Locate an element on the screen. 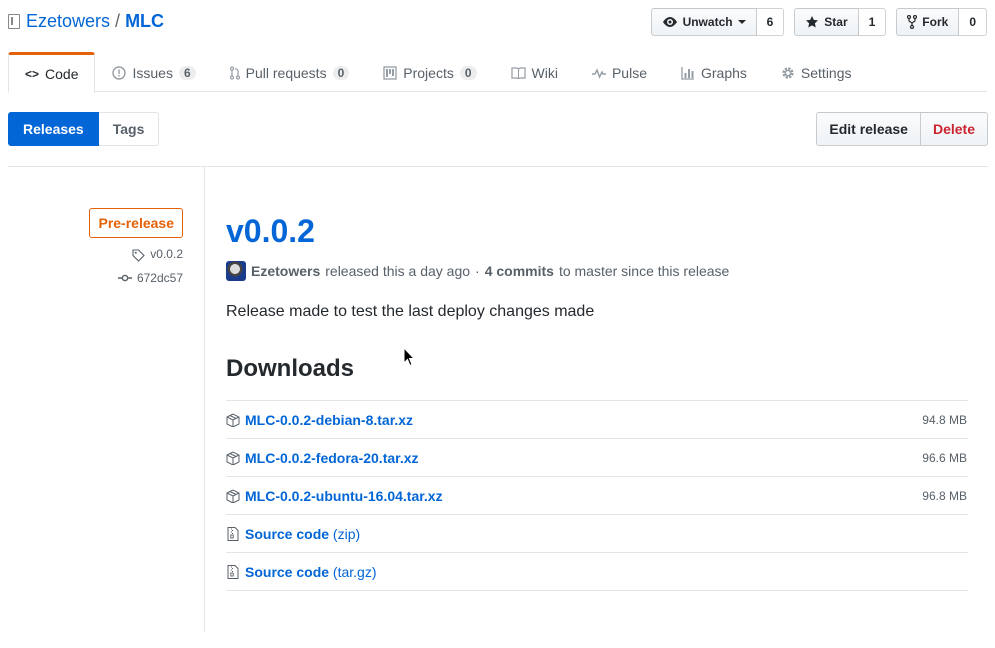 The height and width of the screenshot is (648, 995). source-item: Source code (zip) is located at coordinates (293, 534).